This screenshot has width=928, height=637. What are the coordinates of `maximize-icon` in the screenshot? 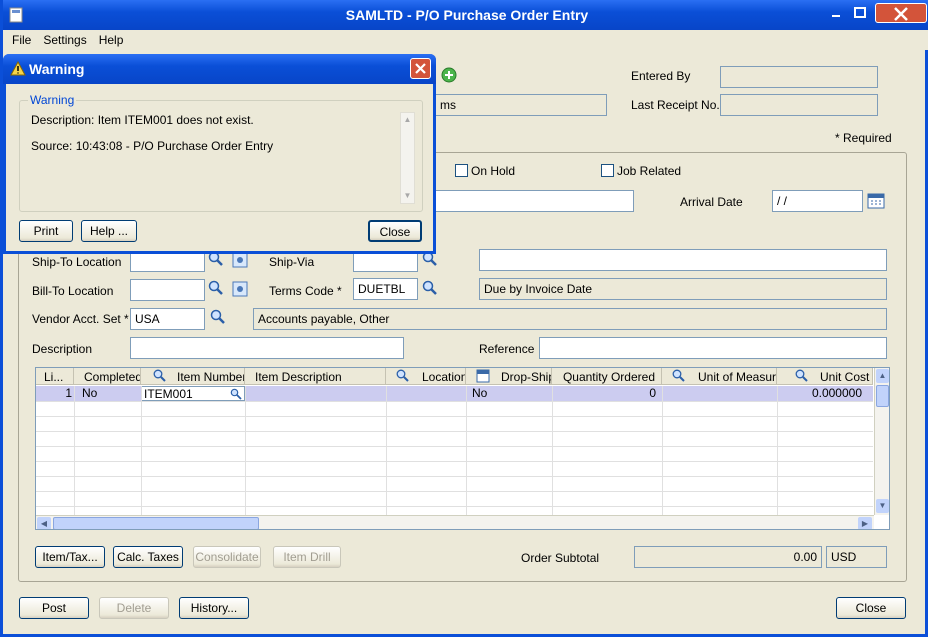 It's located at (860, 12).